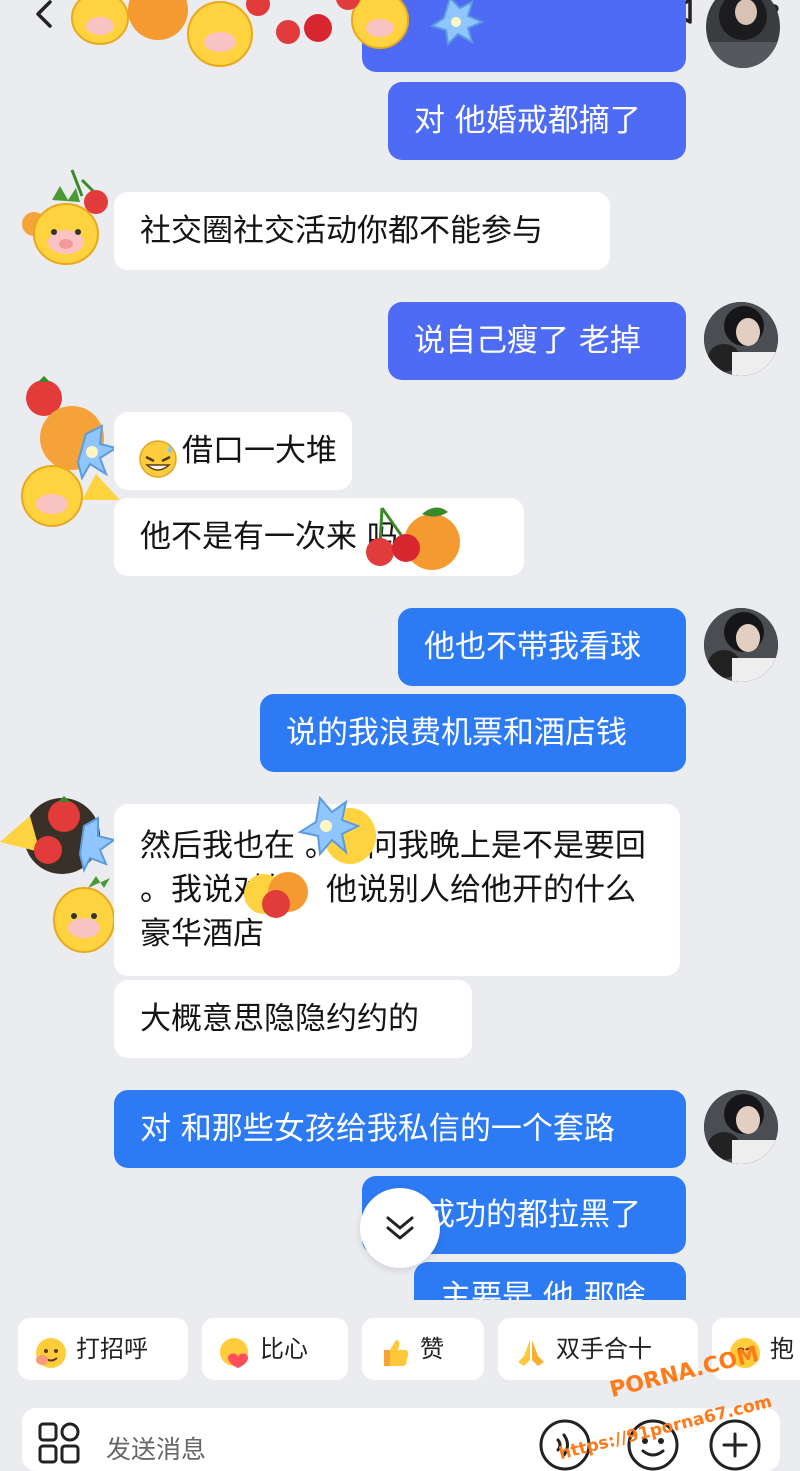 This screenshot has height=1471, width=800. Describe the element at coordinates (400, 1435) in the screenshot. I see `message-input-bar: 发送消息` at that location.